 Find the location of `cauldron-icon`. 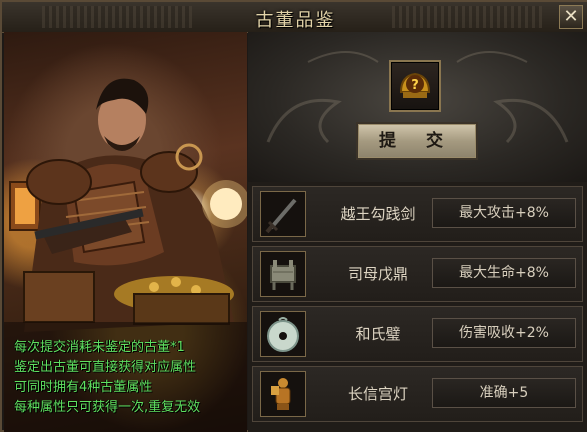

cauldron-icon is located at coordinates (283, 275).